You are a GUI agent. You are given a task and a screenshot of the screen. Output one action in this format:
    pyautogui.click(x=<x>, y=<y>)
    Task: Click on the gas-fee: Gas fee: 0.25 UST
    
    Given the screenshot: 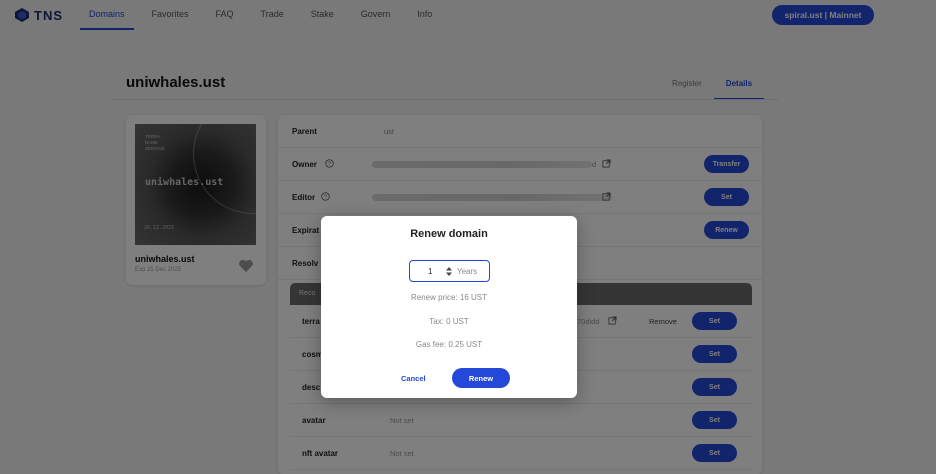 What is the action you would take?
    pyautogui.click(x=449, y=344)
    